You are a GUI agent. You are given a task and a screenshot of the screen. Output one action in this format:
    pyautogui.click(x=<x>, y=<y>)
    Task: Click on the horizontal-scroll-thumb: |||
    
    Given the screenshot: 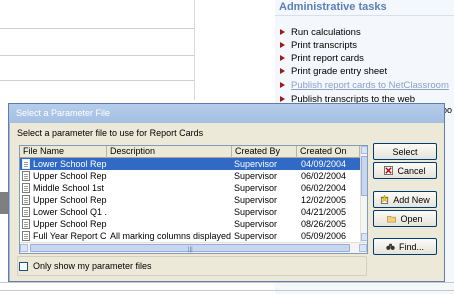 What is the action you would take?
    pyautogui.click(x=190, y=248)
    